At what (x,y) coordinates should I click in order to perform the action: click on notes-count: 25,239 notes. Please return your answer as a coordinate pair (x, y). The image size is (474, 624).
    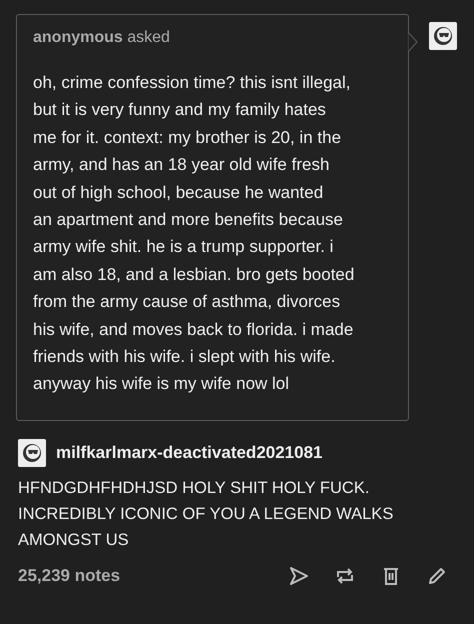
    Looking at the image, I should click on (69, 576).